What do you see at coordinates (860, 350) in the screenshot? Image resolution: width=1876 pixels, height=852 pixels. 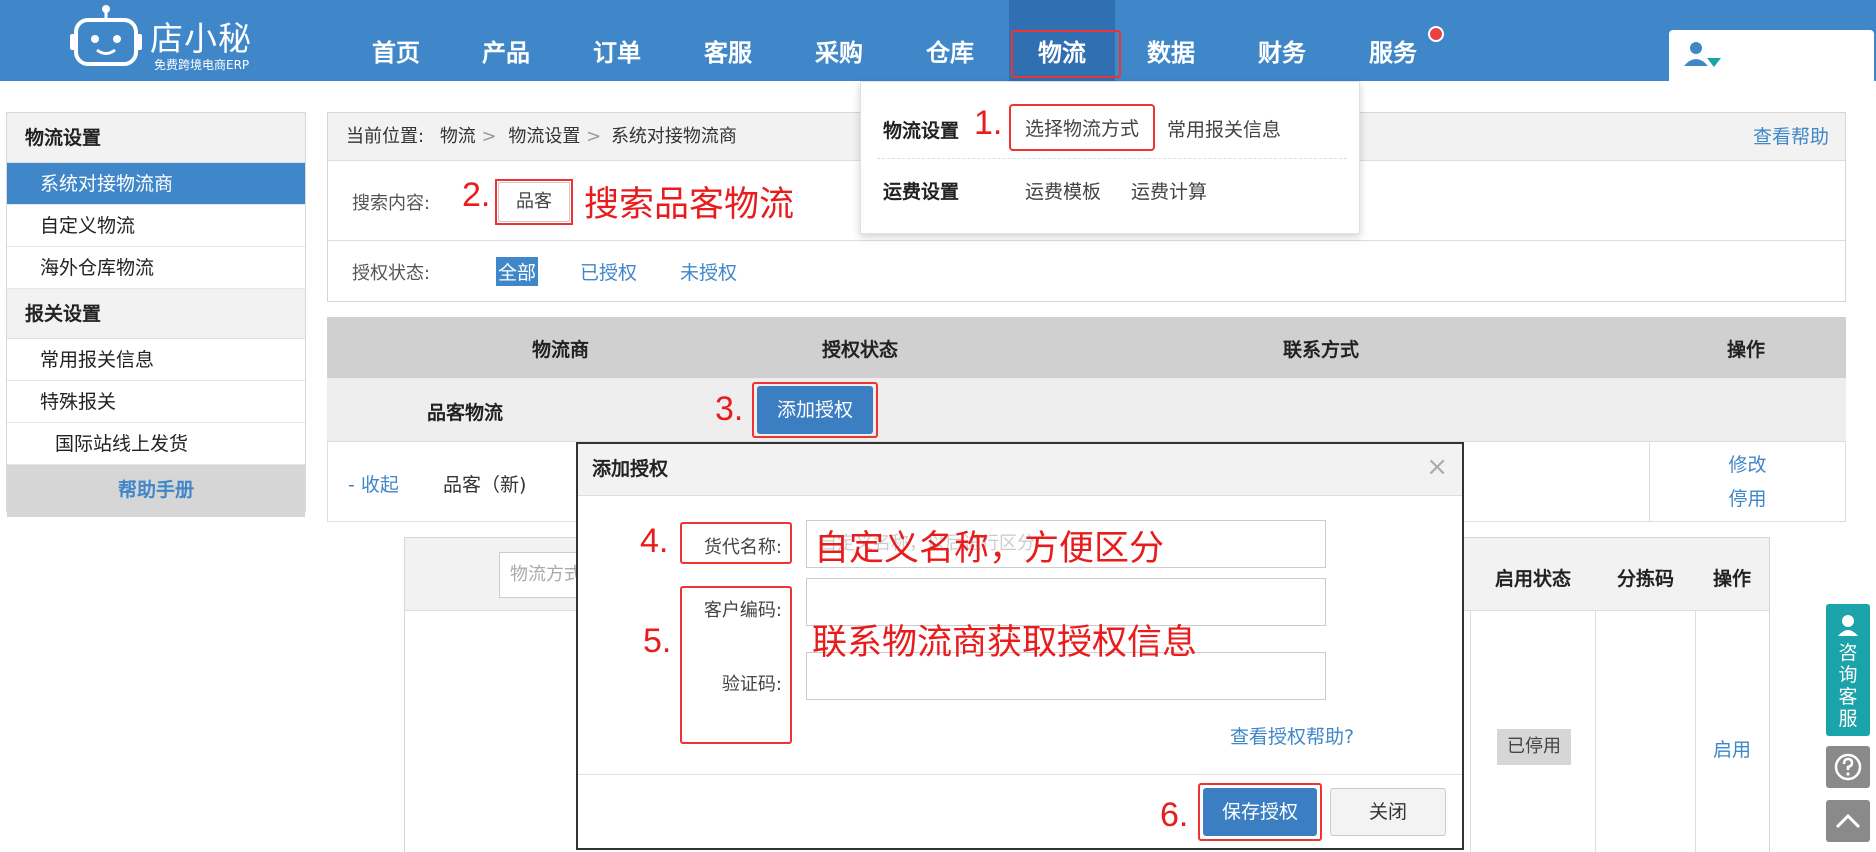 I see `col-auth-status: 授权状态` at bounding box center [860, 350].